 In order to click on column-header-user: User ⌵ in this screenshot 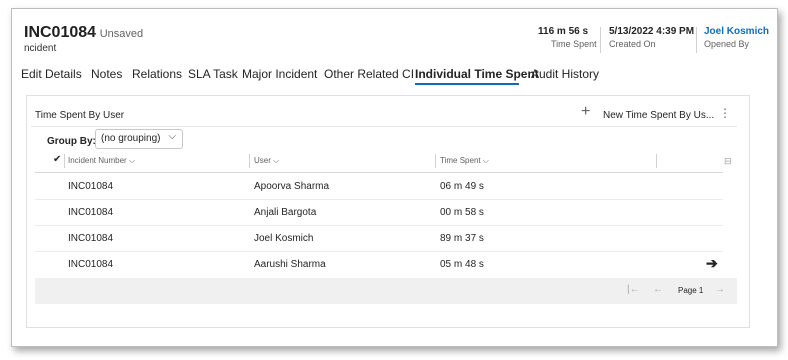, I will do `click(266, 161)`.